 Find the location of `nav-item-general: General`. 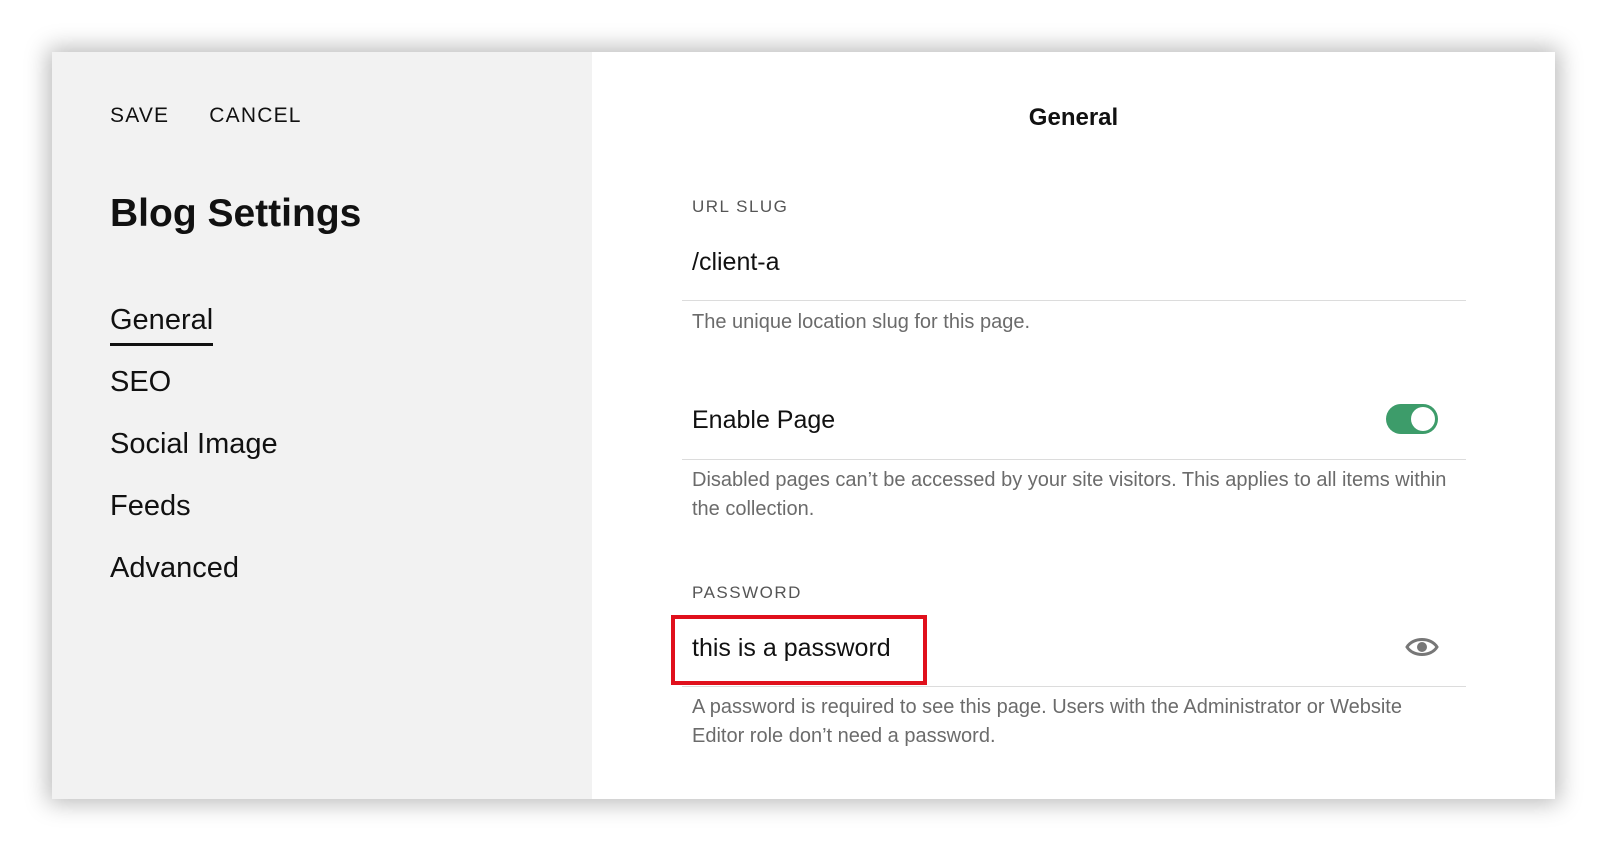

nav-item-general: General is located at coordinates (194, 335).